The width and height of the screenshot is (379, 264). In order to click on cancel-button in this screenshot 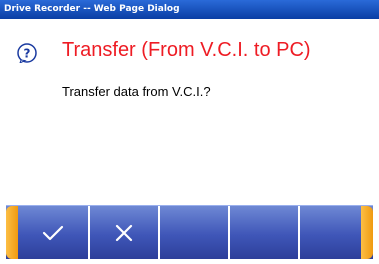, I will do `click(123, 232)`.